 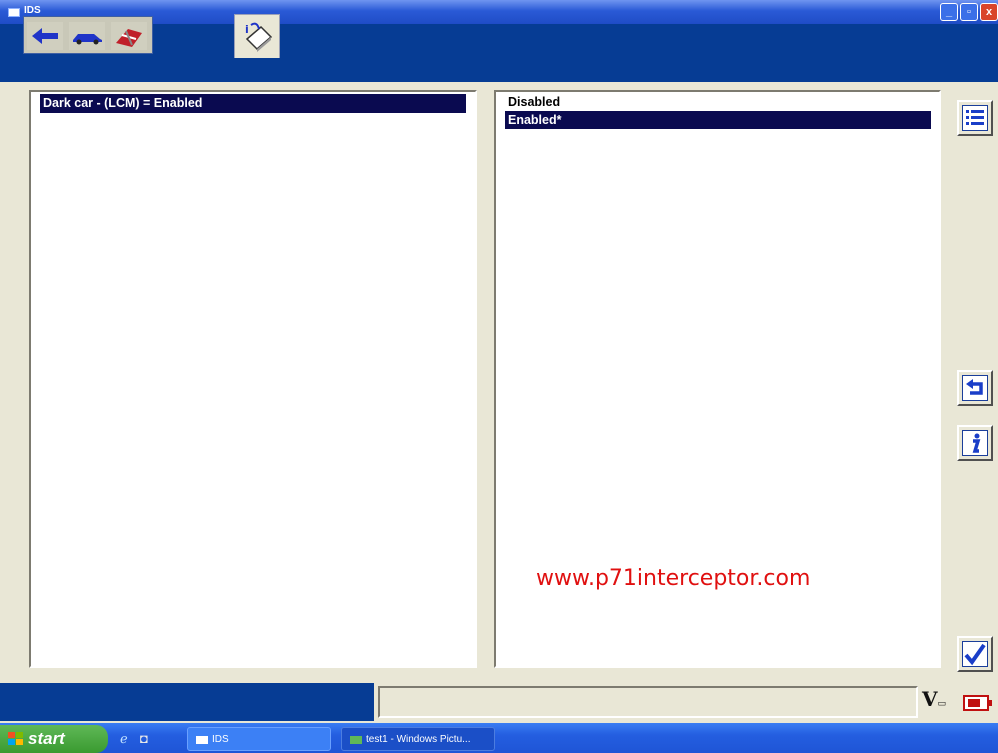 I want to click on window-title: IDS, so click(x=32, y=10).